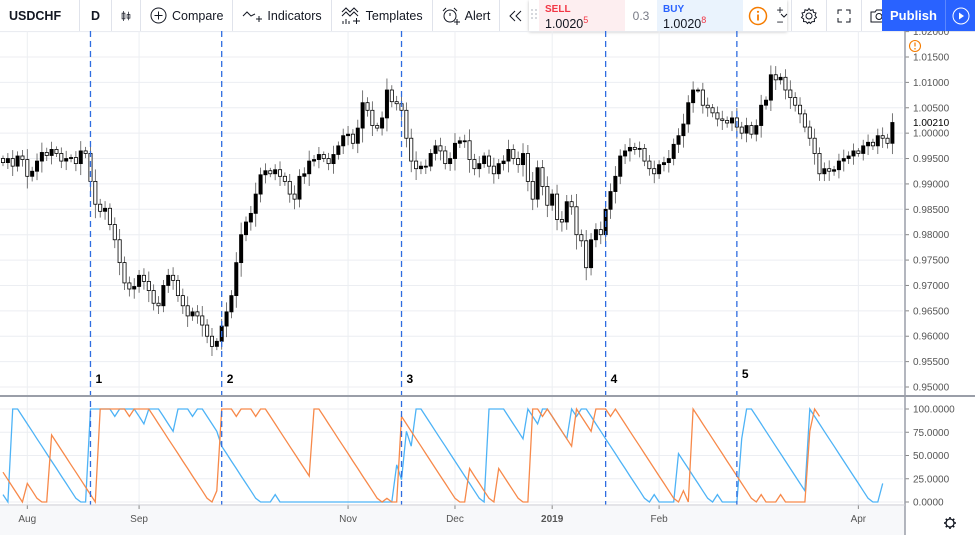  I want to click on marker-number: 3, so click(410, 379).